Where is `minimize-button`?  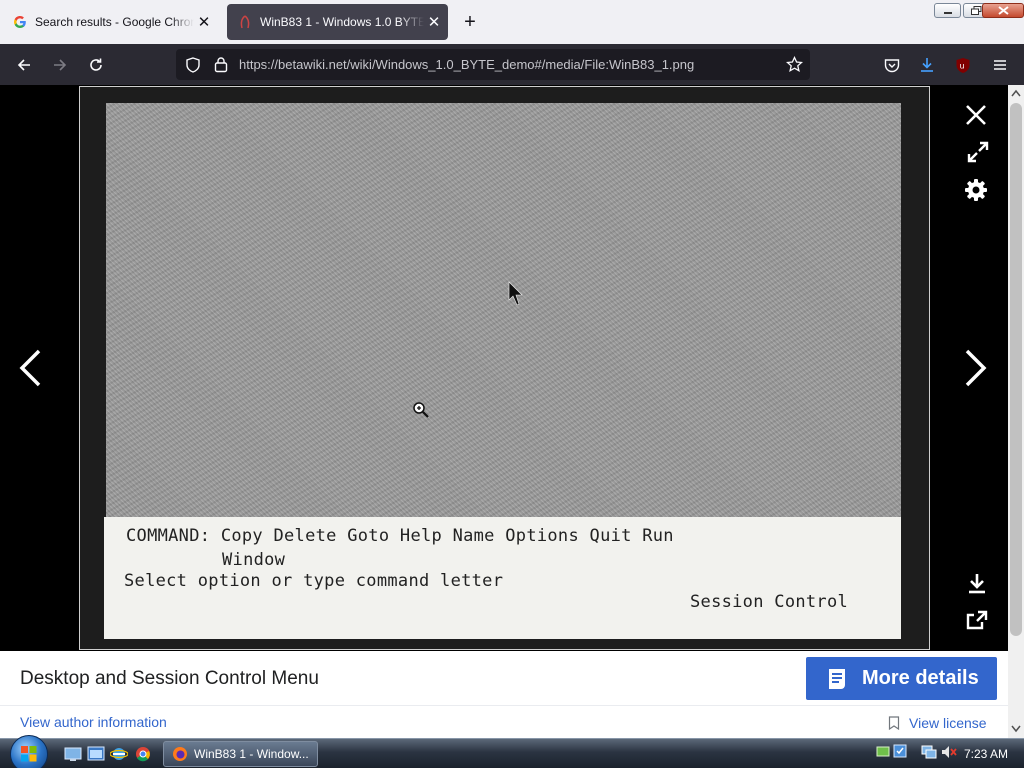
minimize-button is located at coordinates (947, 10).